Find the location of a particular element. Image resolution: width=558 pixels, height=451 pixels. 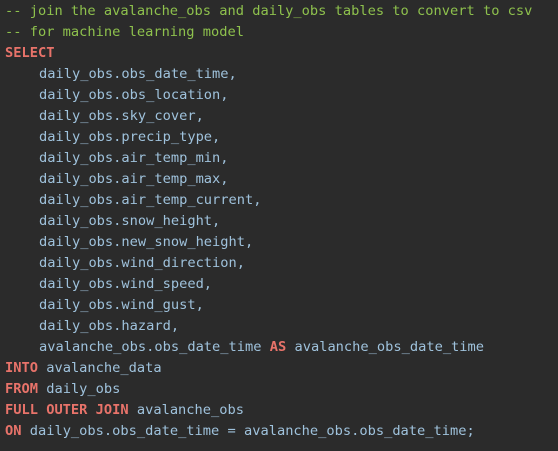

as-keyword: AS is located at coordinates (278, 347).